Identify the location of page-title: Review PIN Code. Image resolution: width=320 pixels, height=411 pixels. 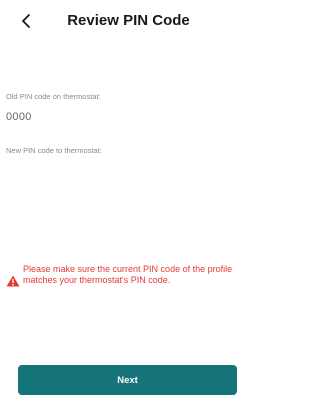
(128, 20).